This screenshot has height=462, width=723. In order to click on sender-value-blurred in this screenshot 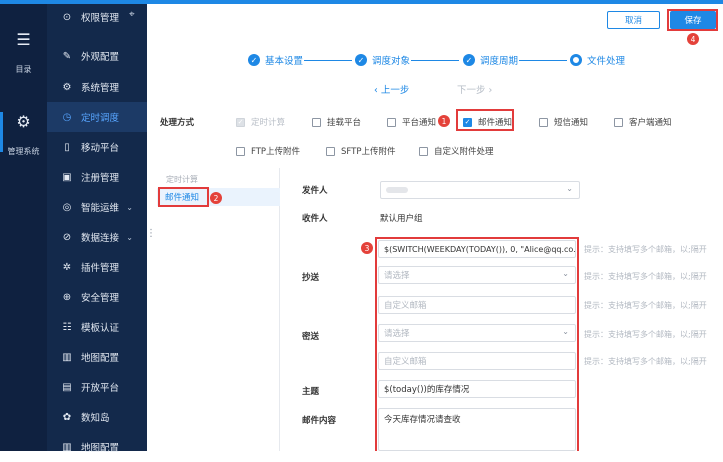, I will do `click(397, 190)`.